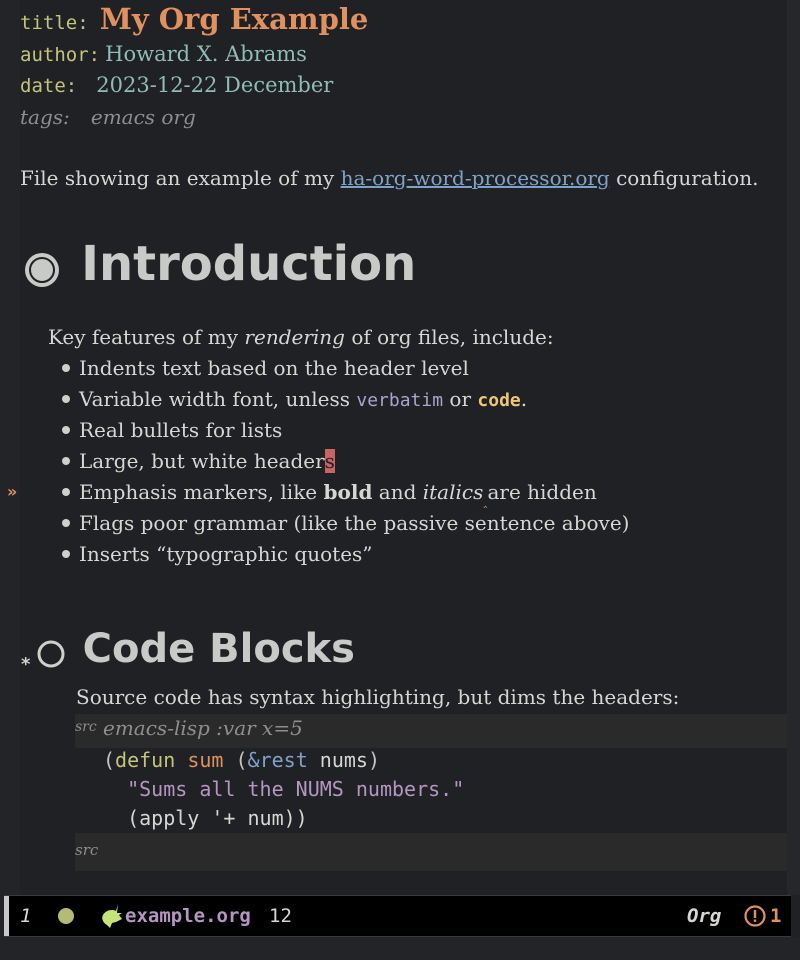 The image size is (800, 960). I want to click on list-item: Indents text based on the header level, so click(265, 368).